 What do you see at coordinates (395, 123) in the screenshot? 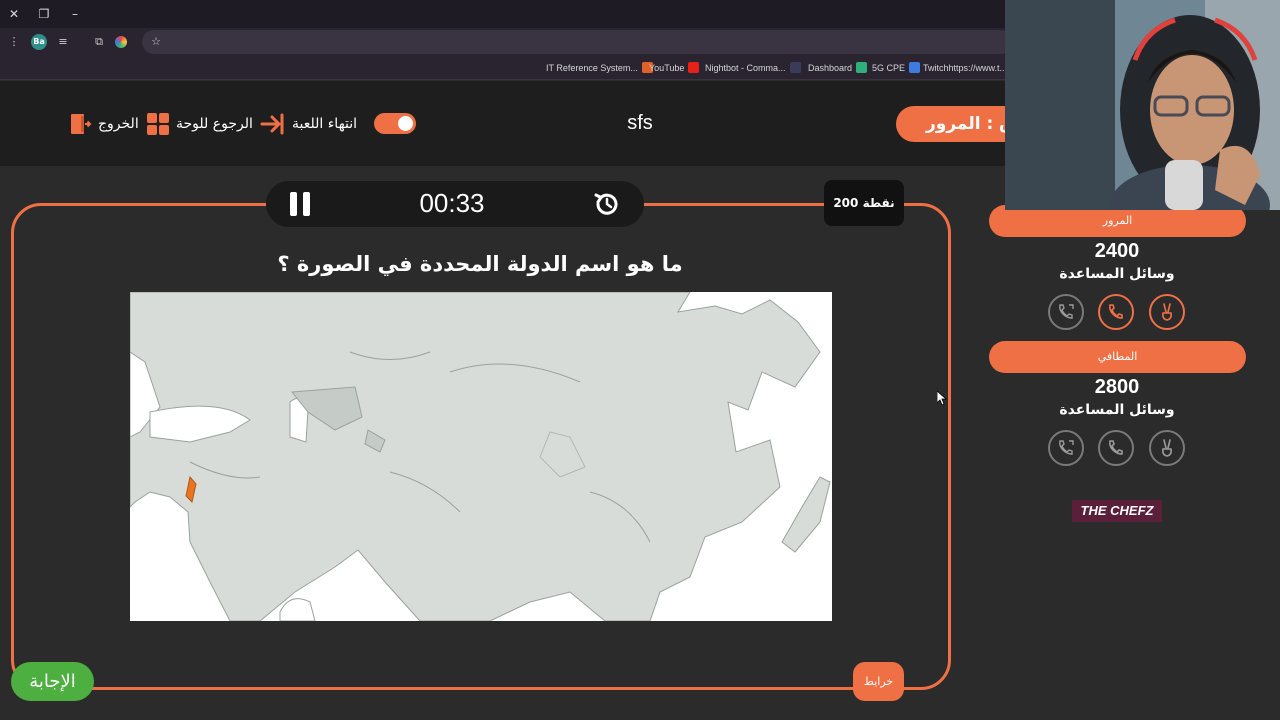
I see `settings-toggle` at bounding box center [395, 123].